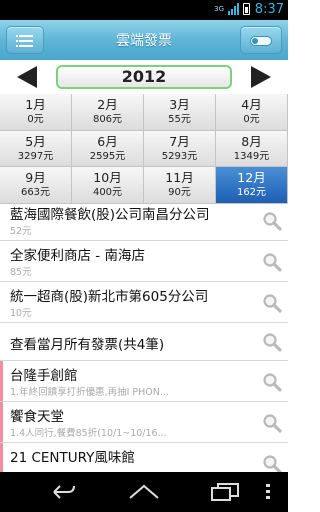 The height and width of the screenshot is (512, 320). I want to click on invoice-item-detail: 10元, so click(21, 313).